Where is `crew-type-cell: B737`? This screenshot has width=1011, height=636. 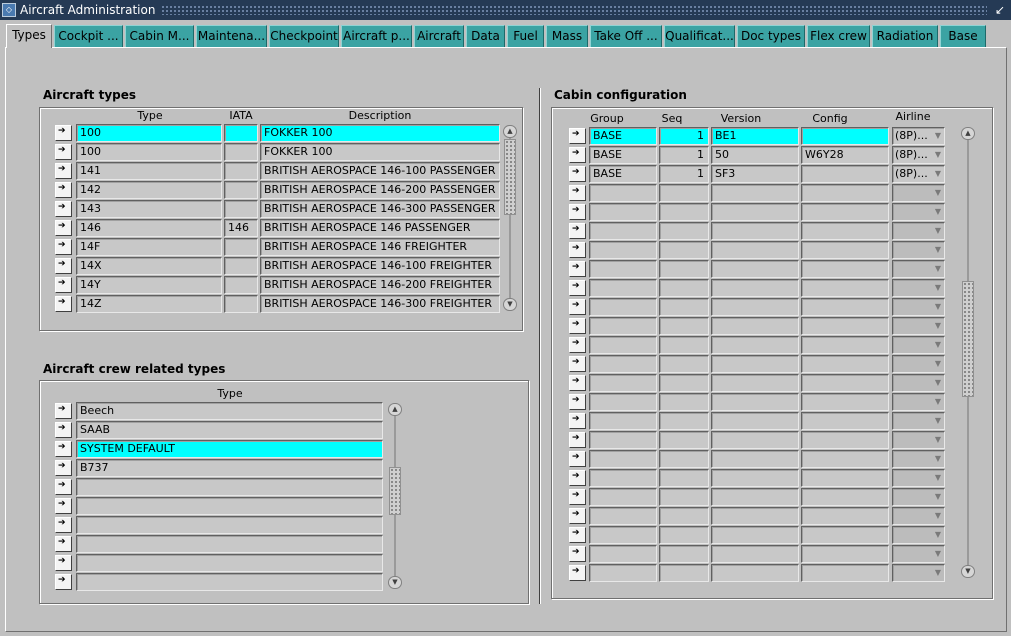 crew-type-cell: B737 is located at coordinates (229, 468).